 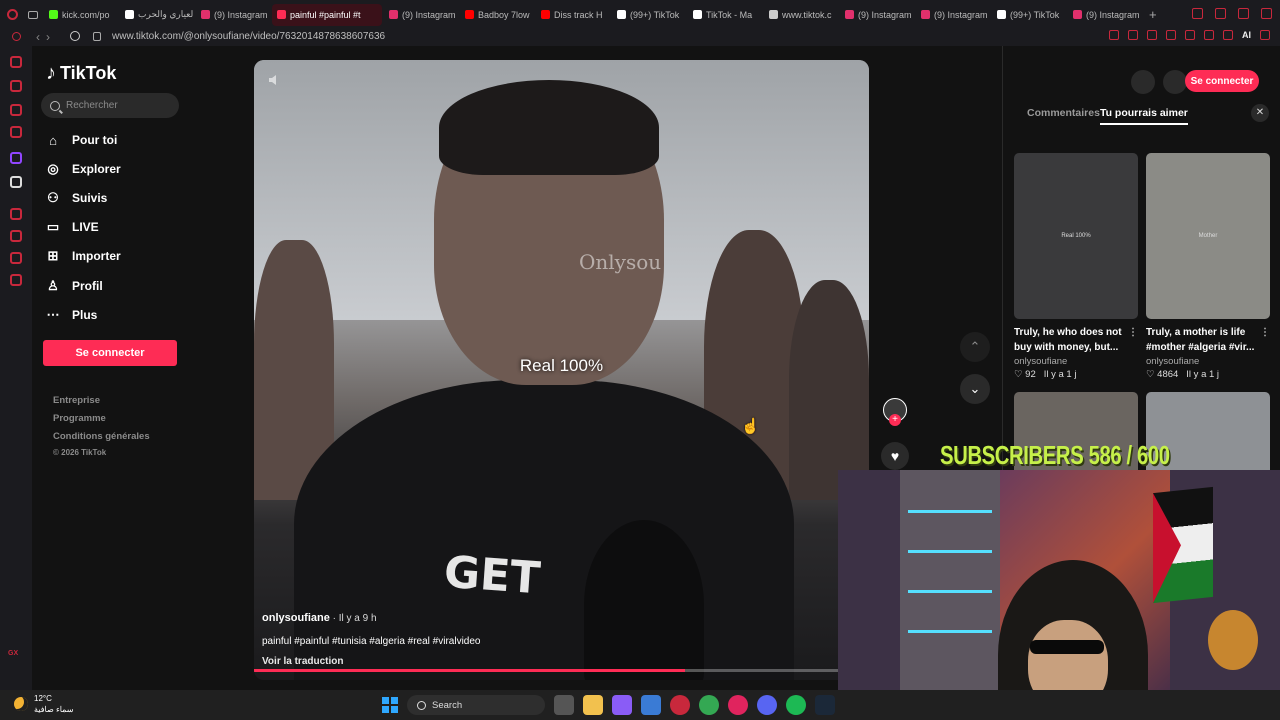 What do you see at coordinates (46, 37) in the screenshot?
I see `back-forward-icons: ‹›` at bounding box center [46, 37].